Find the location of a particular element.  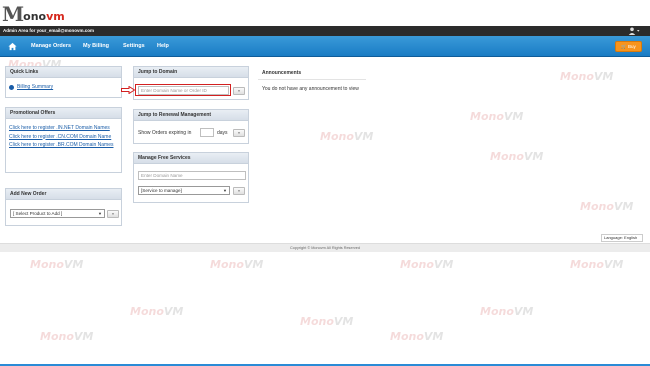

cart-button: 🛒 Buy is located at coordinates (628, 46).